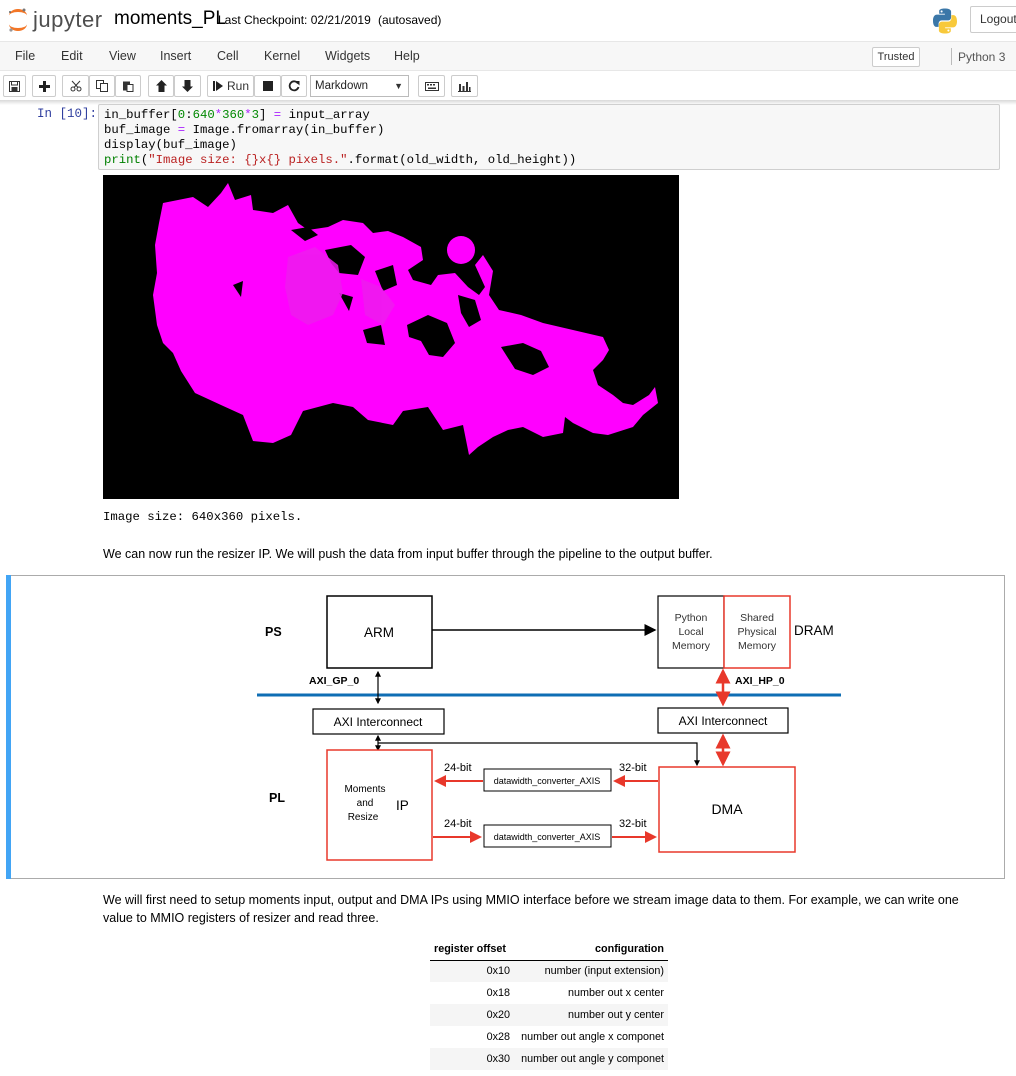  What do you see at coordinates (68, 19) in the screenshot?
I see `jupyter-logo-text: jupyter` at bounding box center [68, 19].